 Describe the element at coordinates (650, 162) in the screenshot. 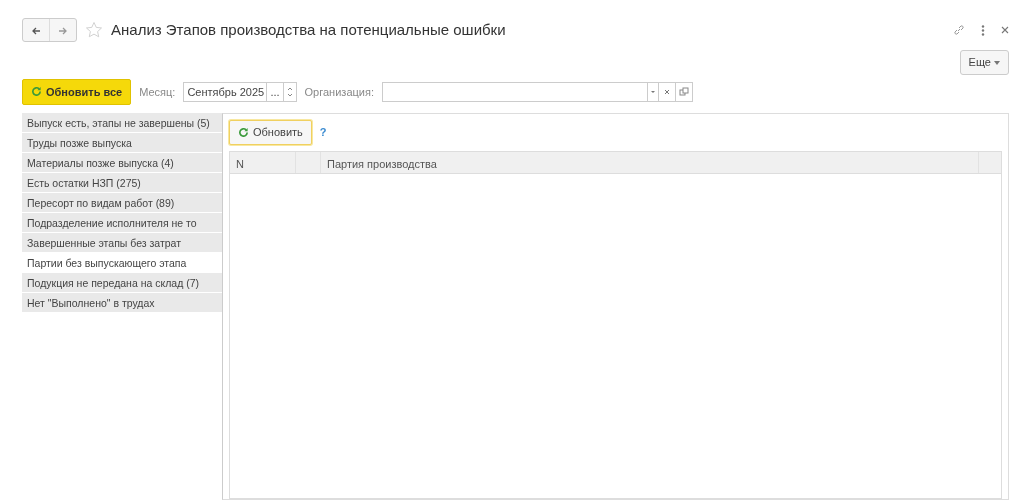

I see `column-header: Партия производства` at that location.